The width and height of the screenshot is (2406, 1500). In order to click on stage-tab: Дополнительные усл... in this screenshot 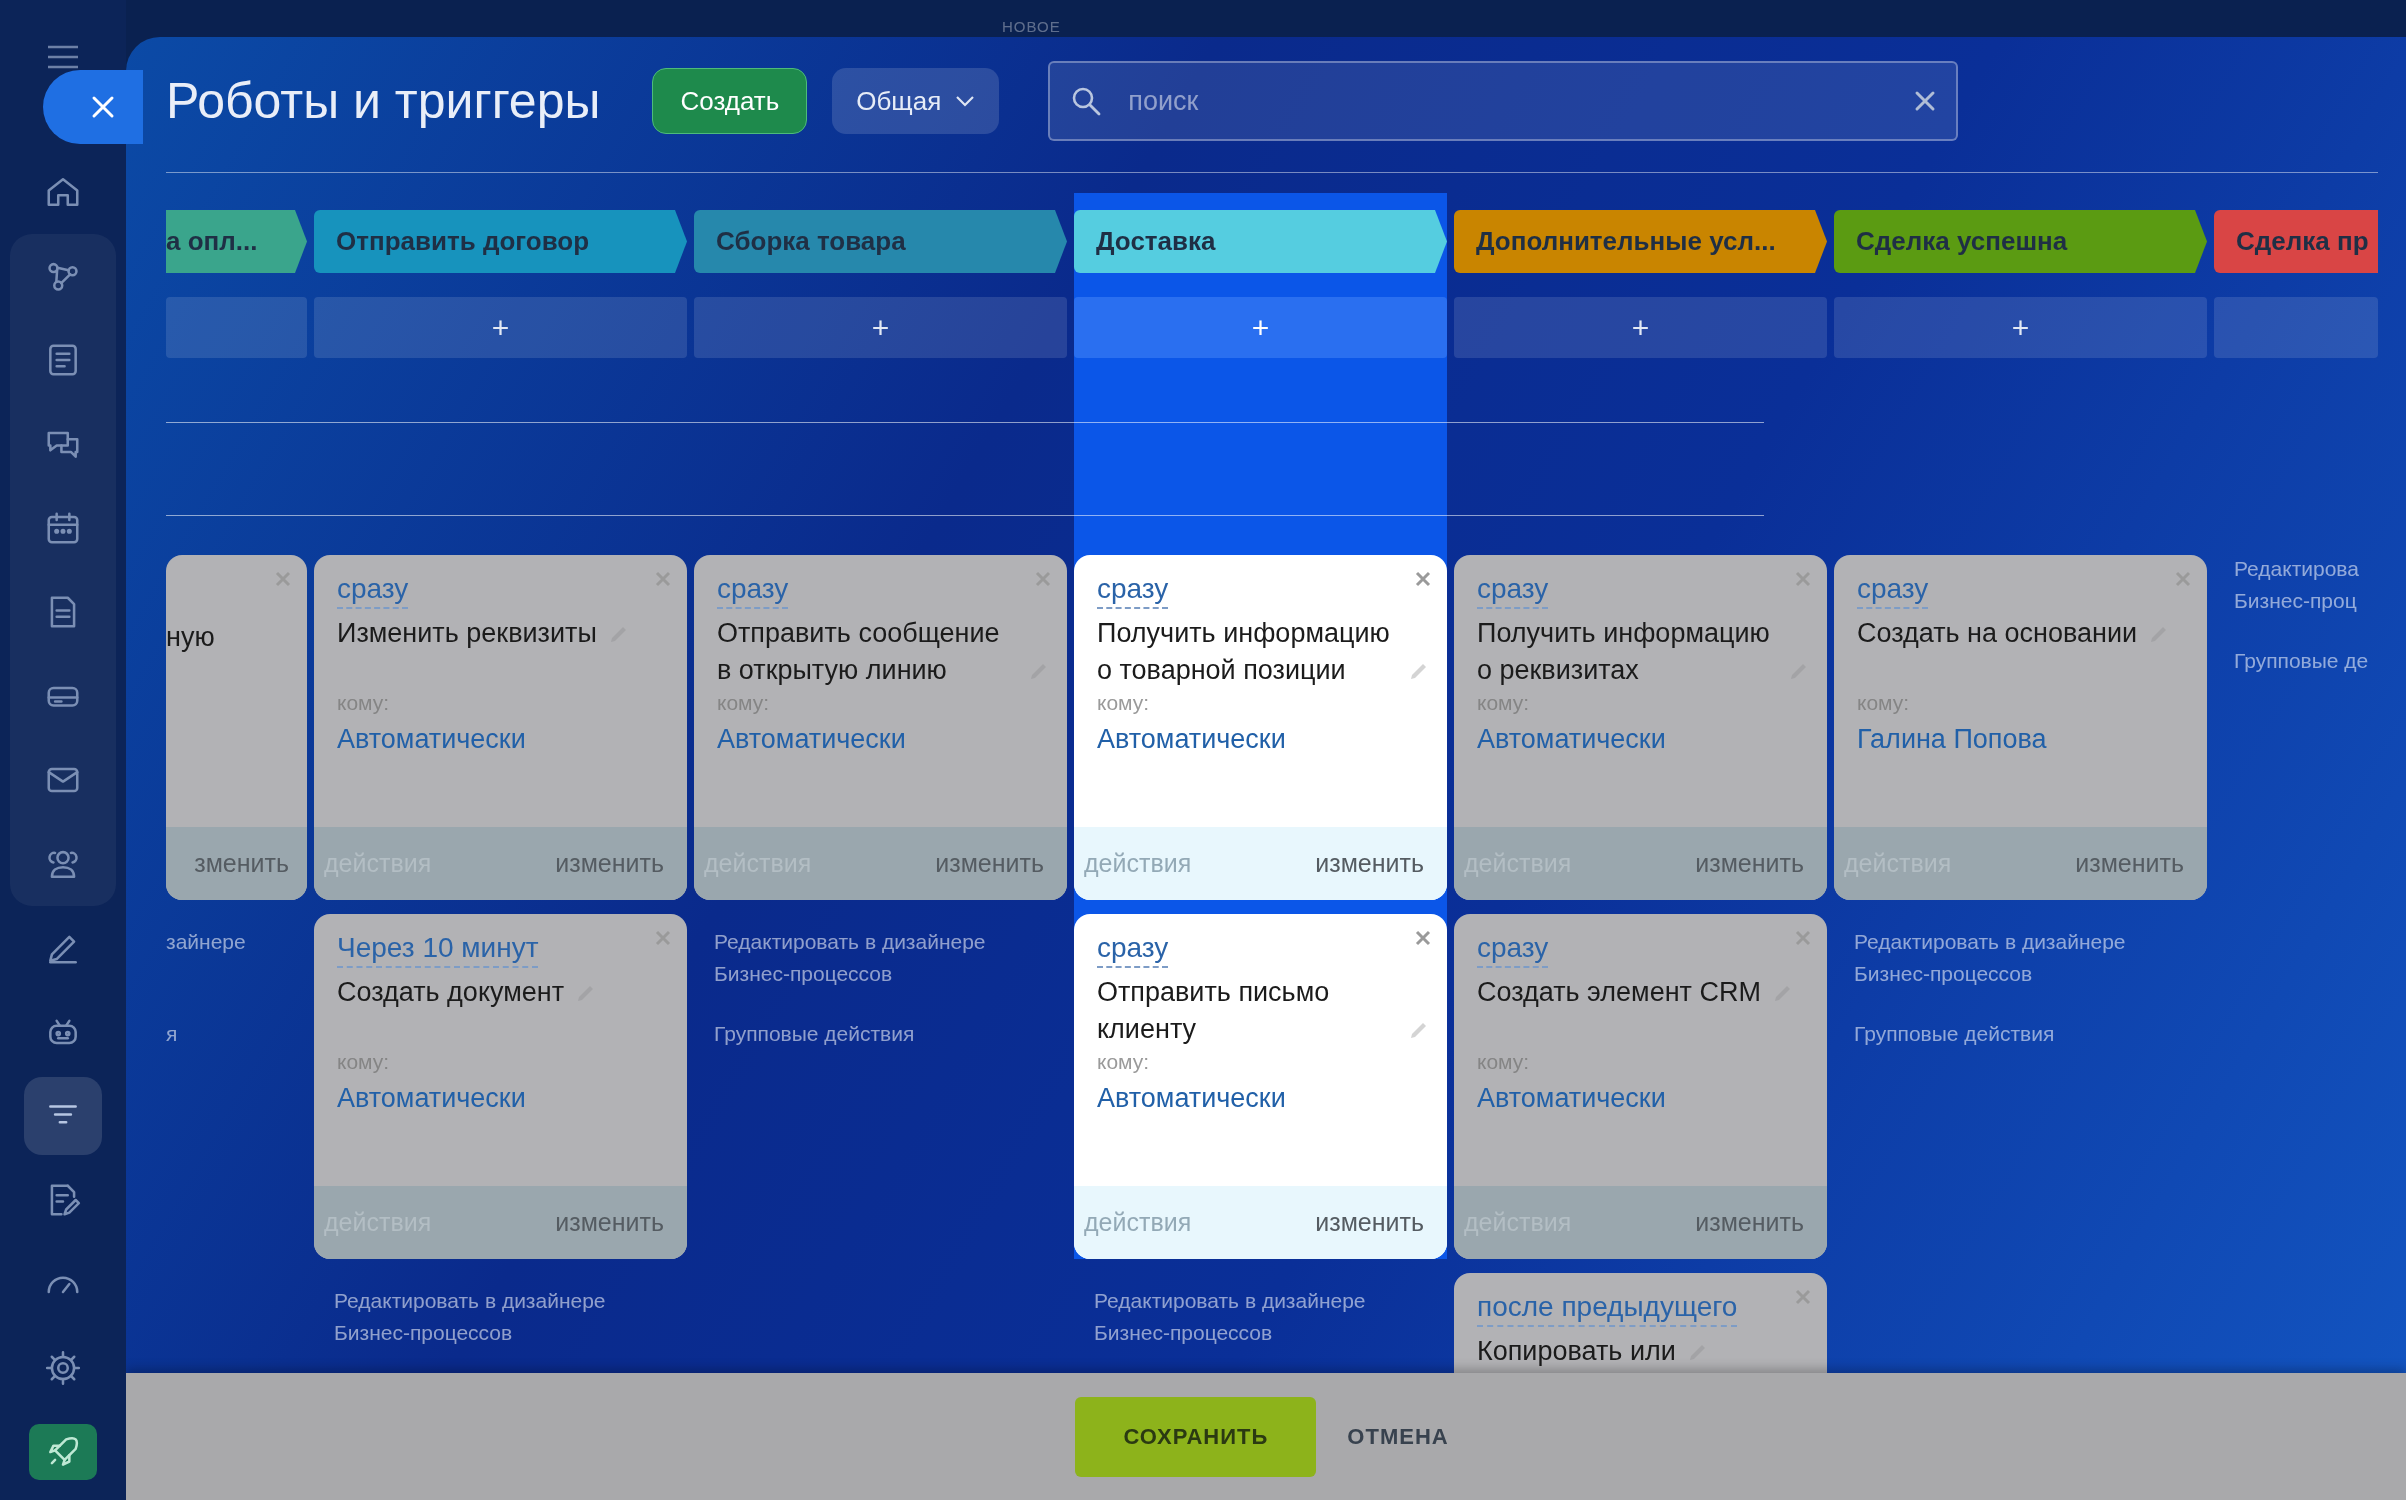, I will do `click(1640, 241)`.